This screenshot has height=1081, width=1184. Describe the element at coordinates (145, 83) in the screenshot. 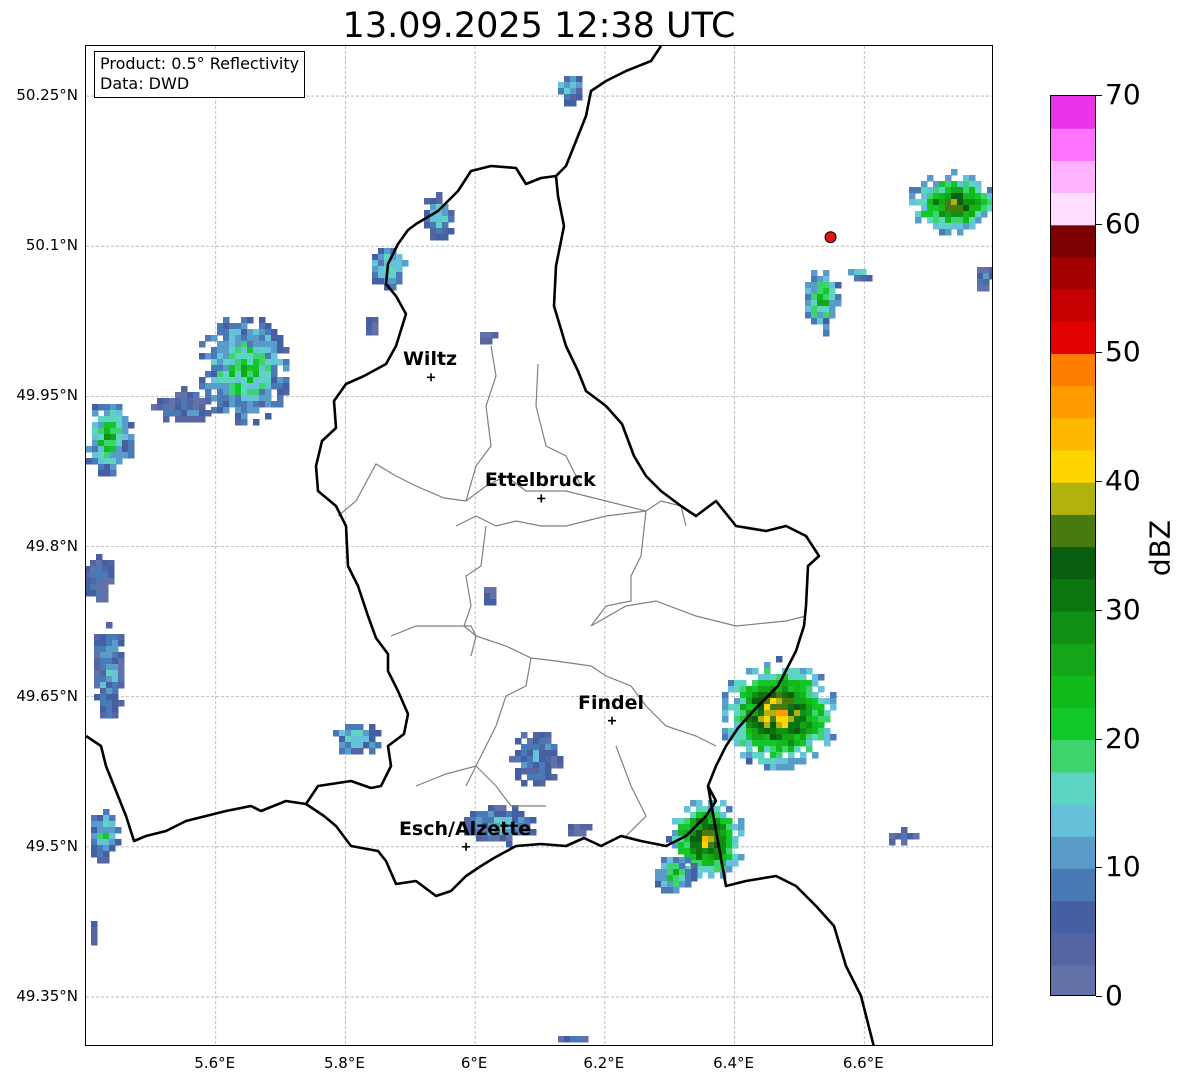

I see `data-source-text: Data: DWD` at that location.